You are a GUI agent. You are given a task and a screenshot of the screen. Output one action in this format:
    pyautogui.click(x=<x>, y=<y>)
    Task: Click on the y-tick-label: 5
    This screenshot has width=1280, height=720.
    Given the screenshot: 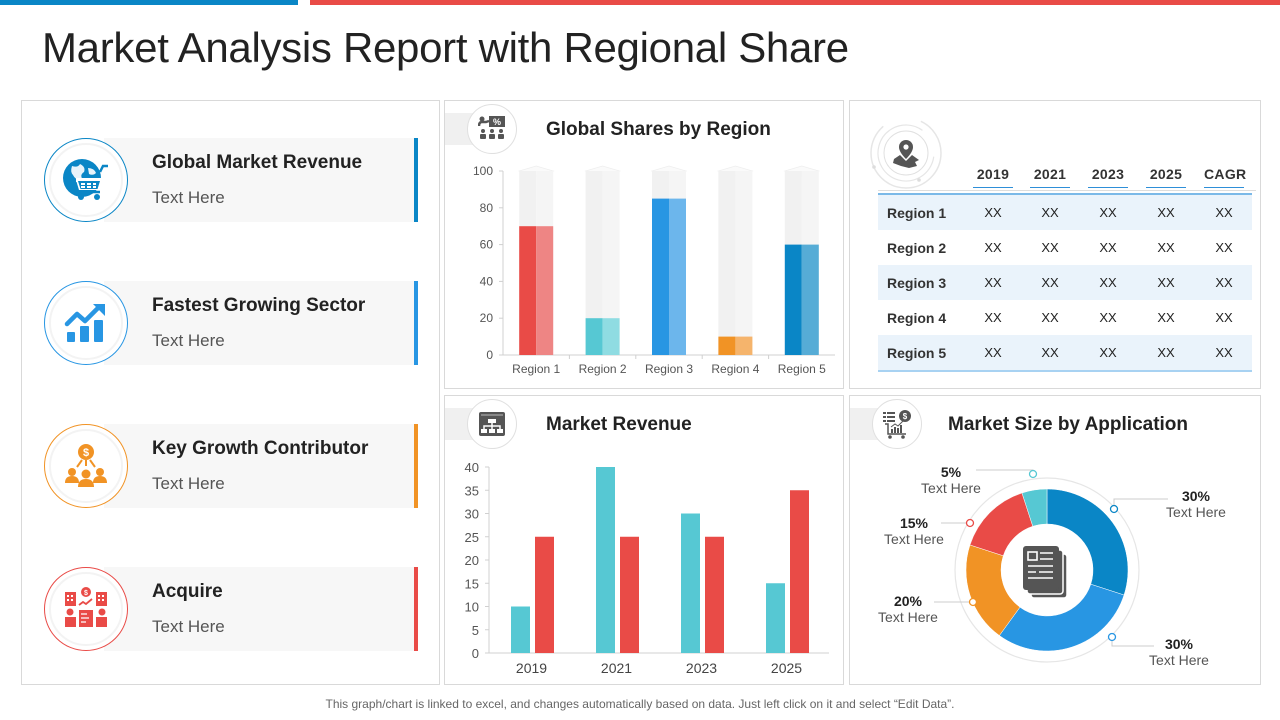 What is the action you would take?
    pyautogui.click(x=475, y=630)
    